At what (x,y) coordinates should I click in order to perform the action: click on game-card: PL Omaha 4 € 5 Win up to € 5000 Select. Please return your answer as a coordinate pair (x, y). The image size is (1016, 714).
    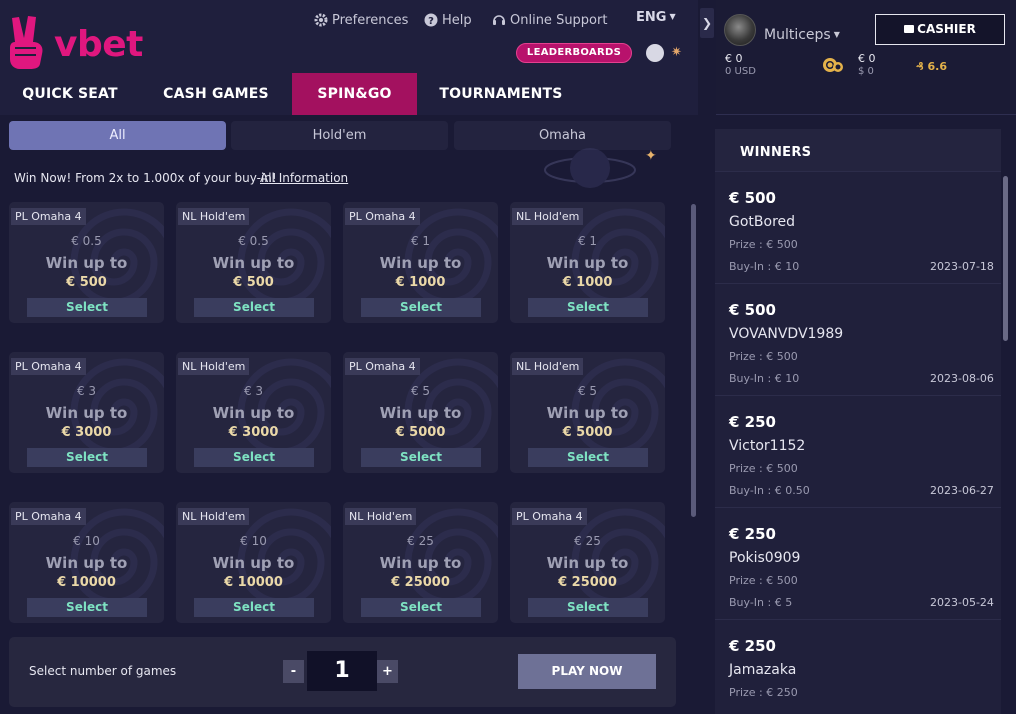
    Looking at the image, I should click on (420, 412).